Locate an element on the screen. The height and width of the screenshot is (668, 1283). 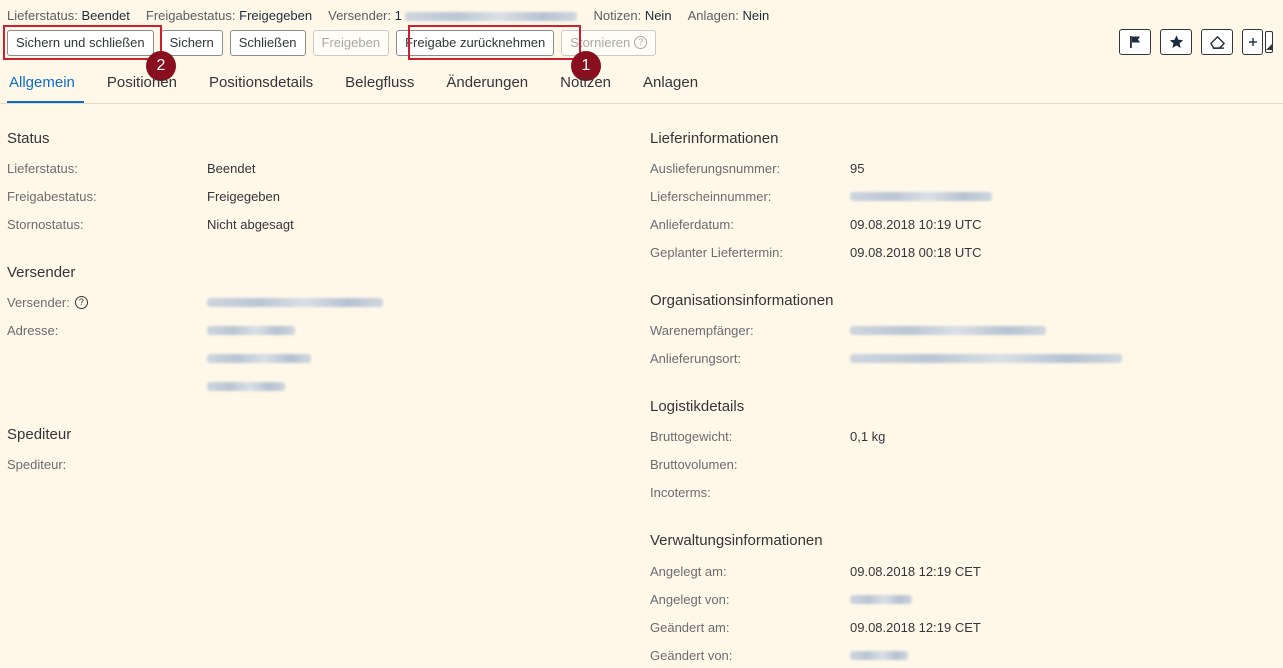
section-sender-title: Versender is located at coordinates (41, 272).